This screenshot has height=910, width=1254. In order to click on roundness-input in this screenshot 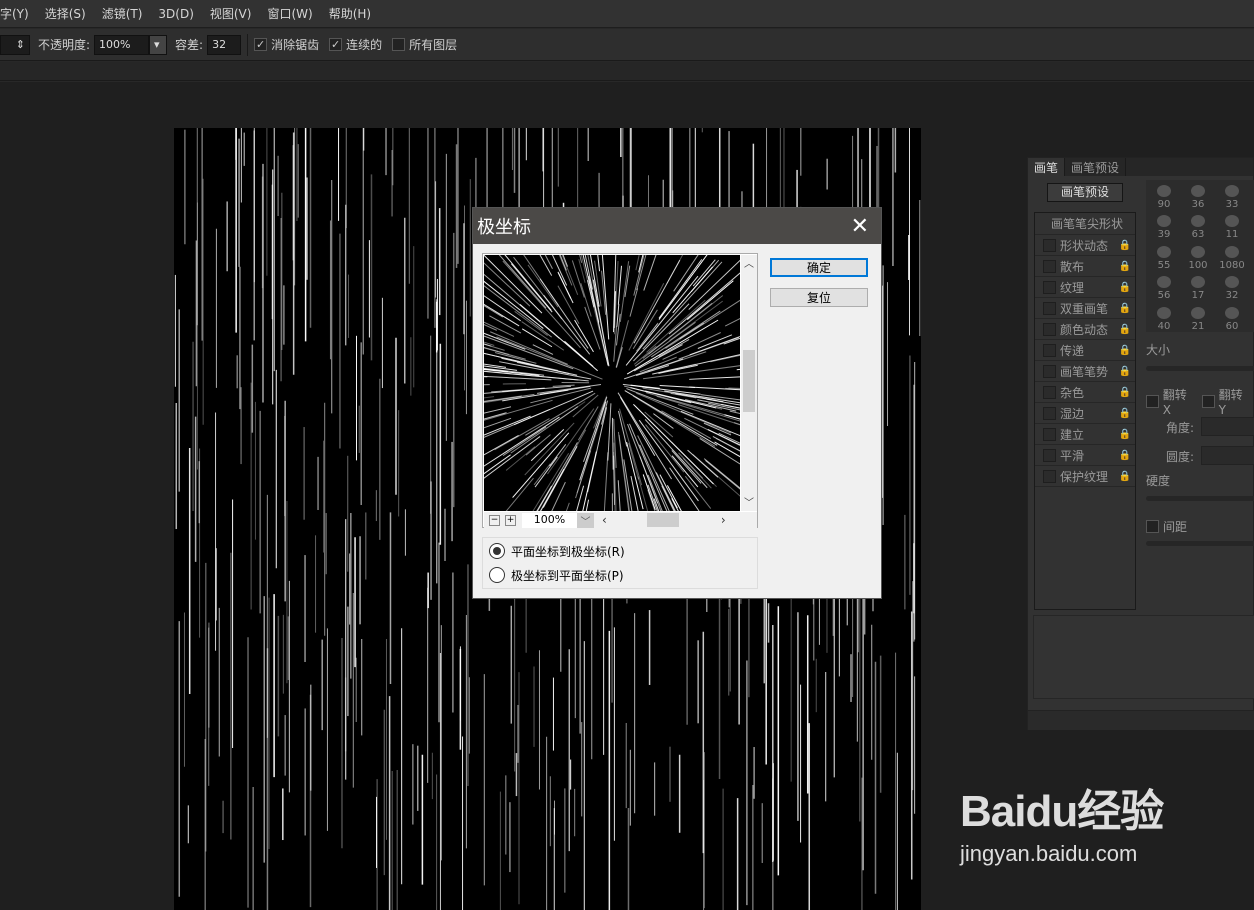, I will do `click(1227, 455)`.